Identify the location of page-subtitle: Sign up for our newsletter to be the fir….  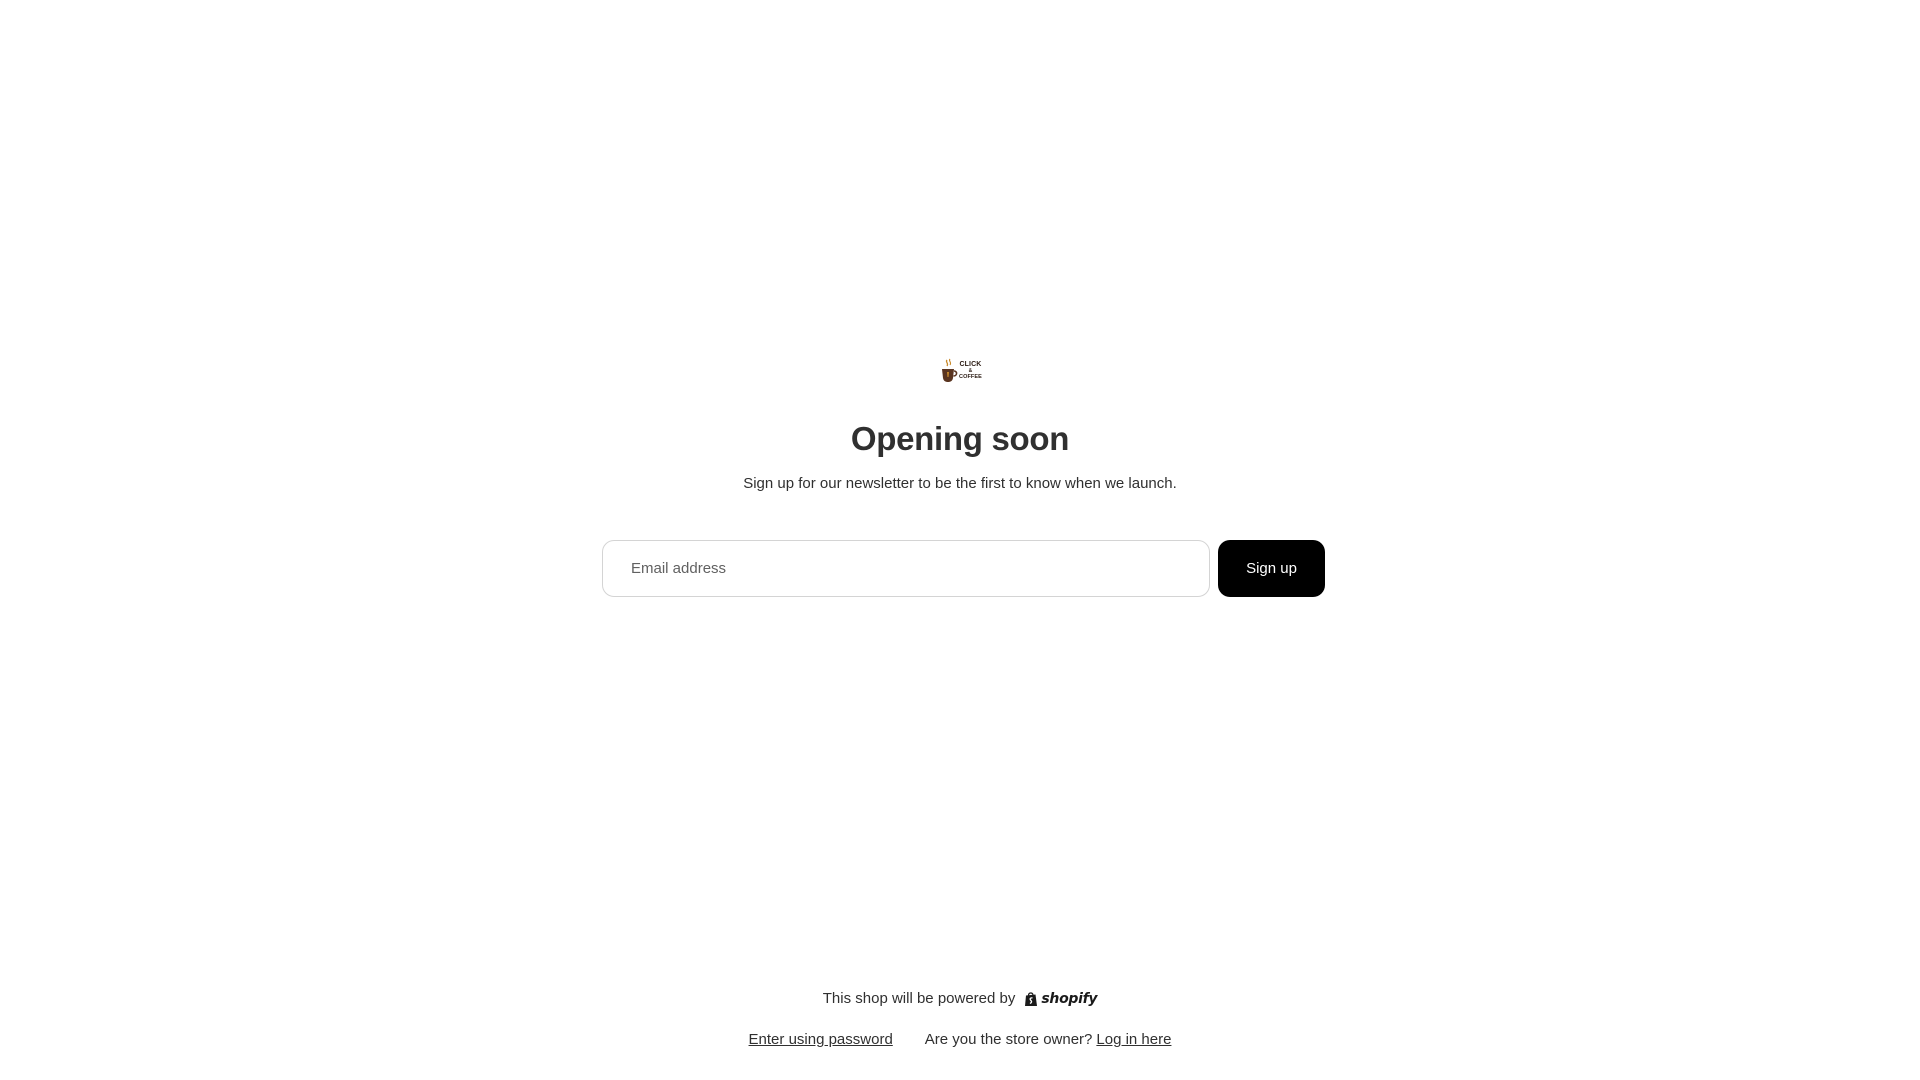
(960, 483).